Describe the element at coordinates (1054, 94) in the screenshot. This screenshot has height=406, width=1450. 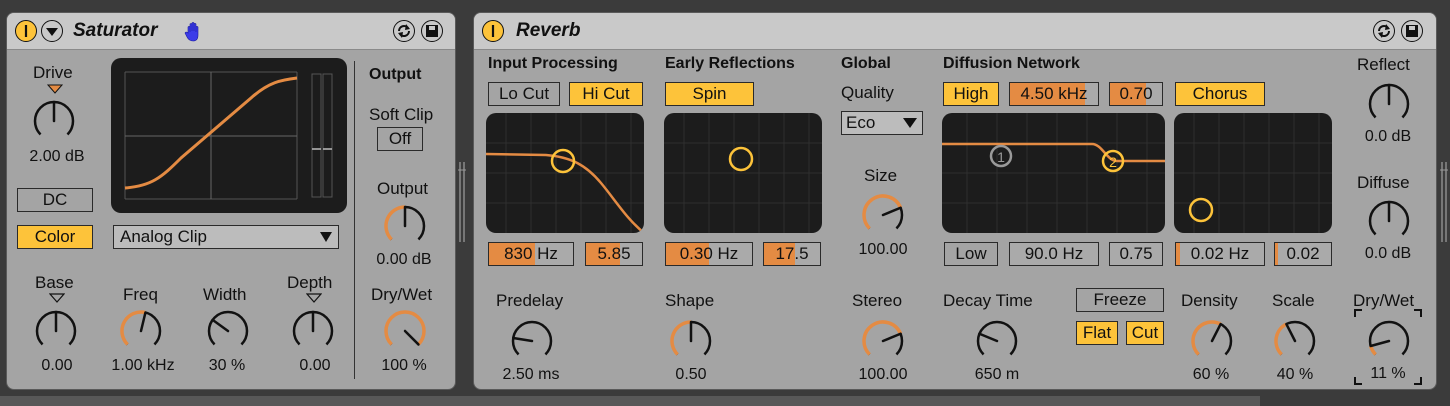
I see `high-freq-field: 4.50 kHz` at that location.